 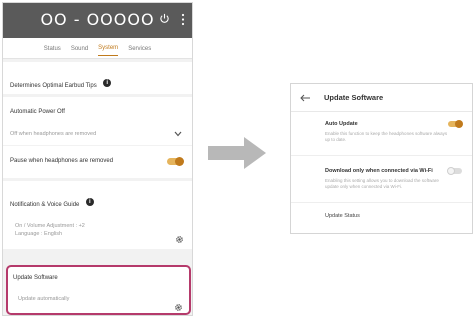 I want to click on pause-toggle, so click(x=175, y=161).